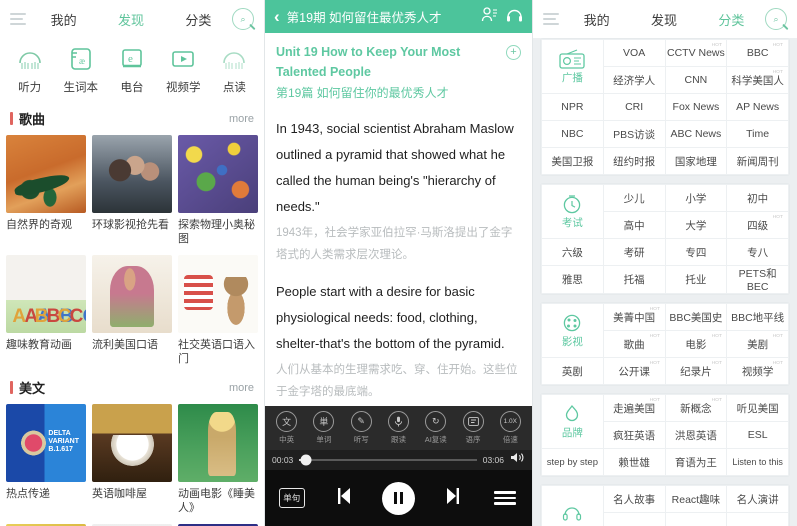  What do you see at coordinates (572, 371) in the screenshot?
I see `category-cell: 英剧` at bounding box center [572, 371].